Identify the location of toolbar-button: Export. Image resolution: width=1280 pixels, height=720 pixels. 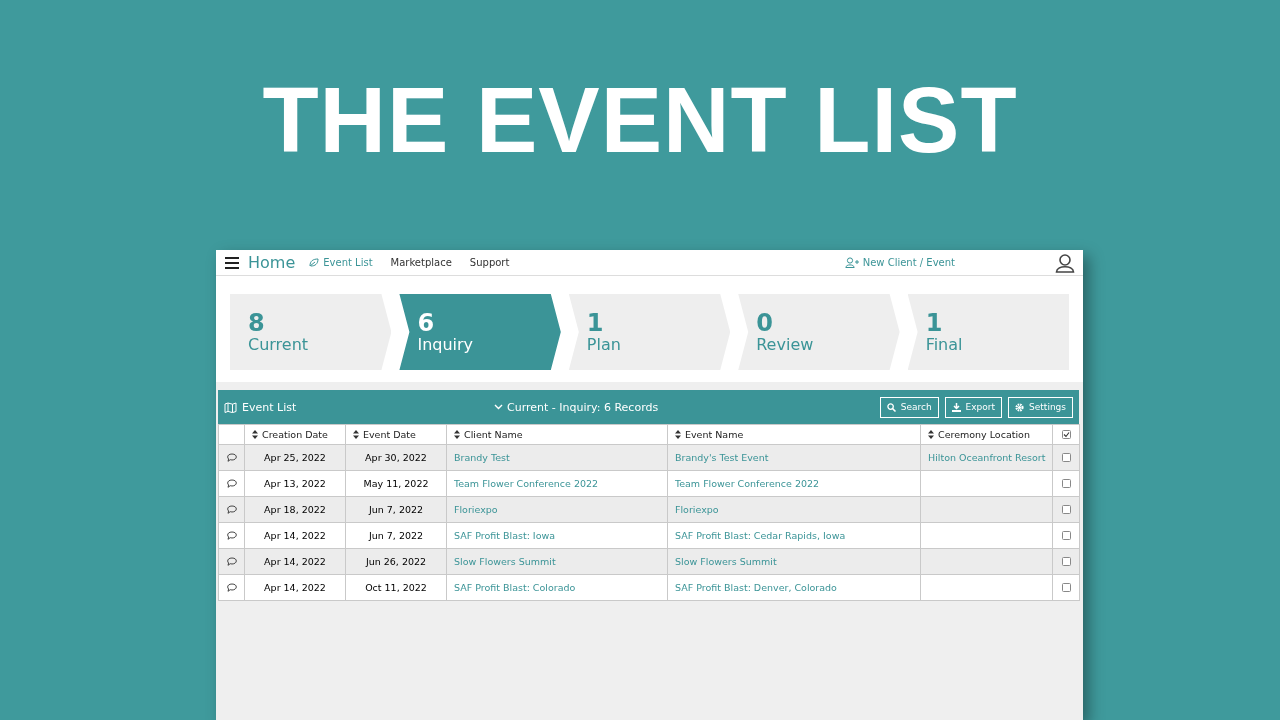
(973, 407).